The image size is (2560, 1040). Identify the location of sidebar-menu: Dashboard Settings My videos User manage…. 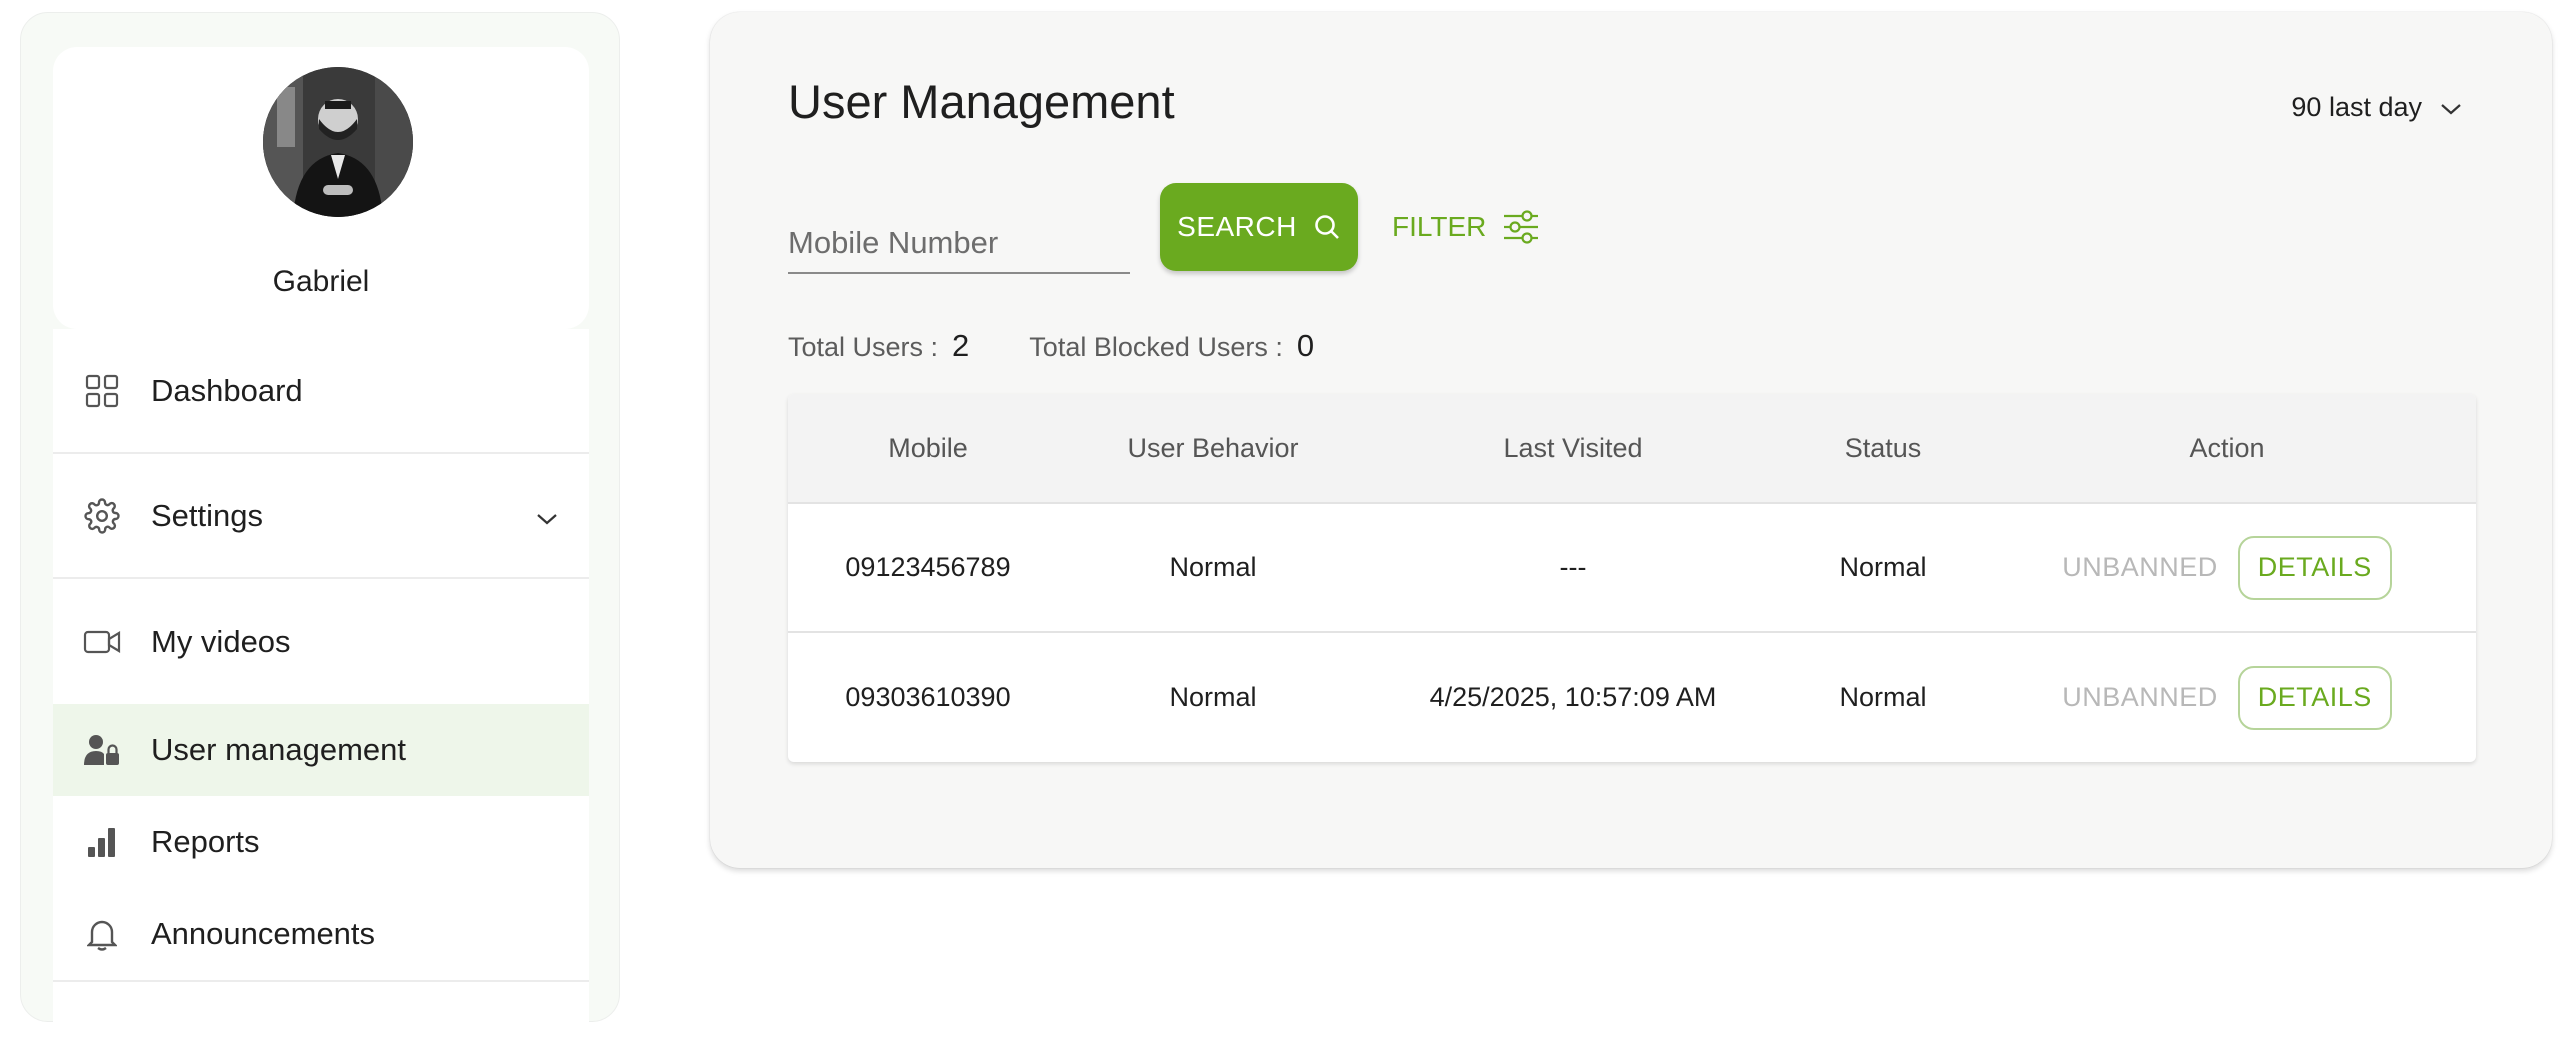
(321, 684).